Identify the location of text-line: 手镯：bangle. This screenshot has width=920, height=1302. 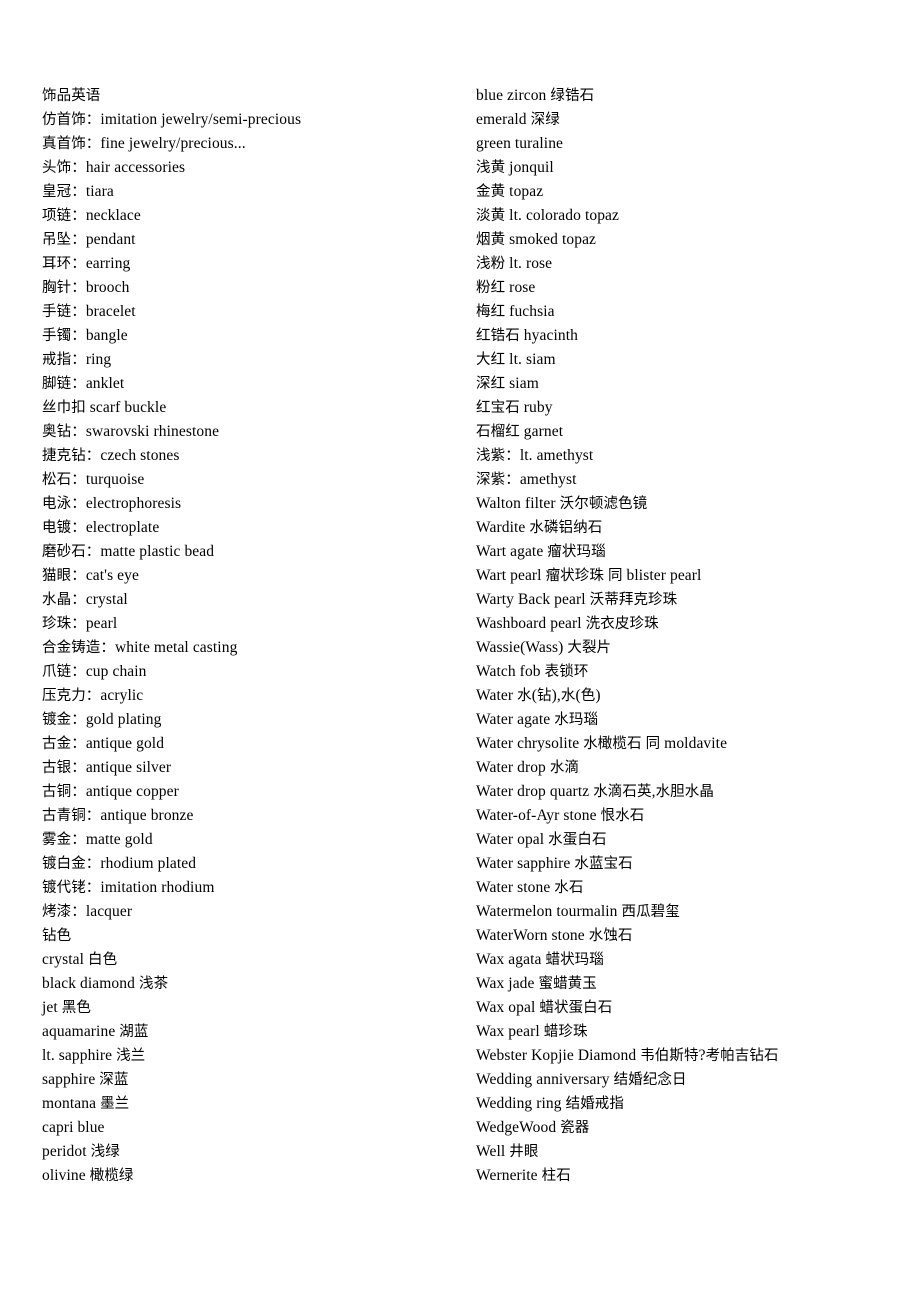
(85, 335).